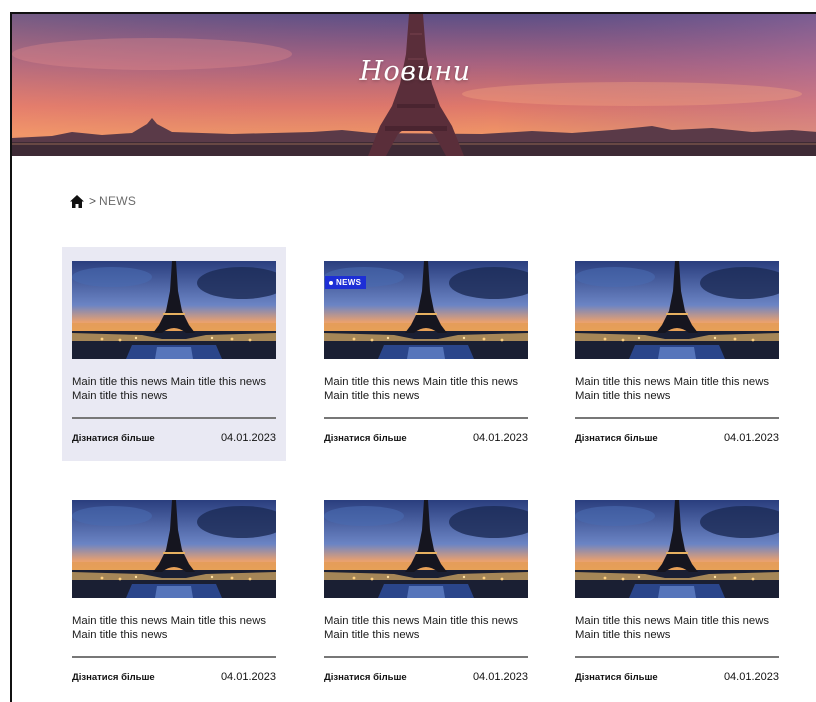  Describe the element at coordinates (349, 282) in the screenshot. I see `badge-label: NEWS` at that location.